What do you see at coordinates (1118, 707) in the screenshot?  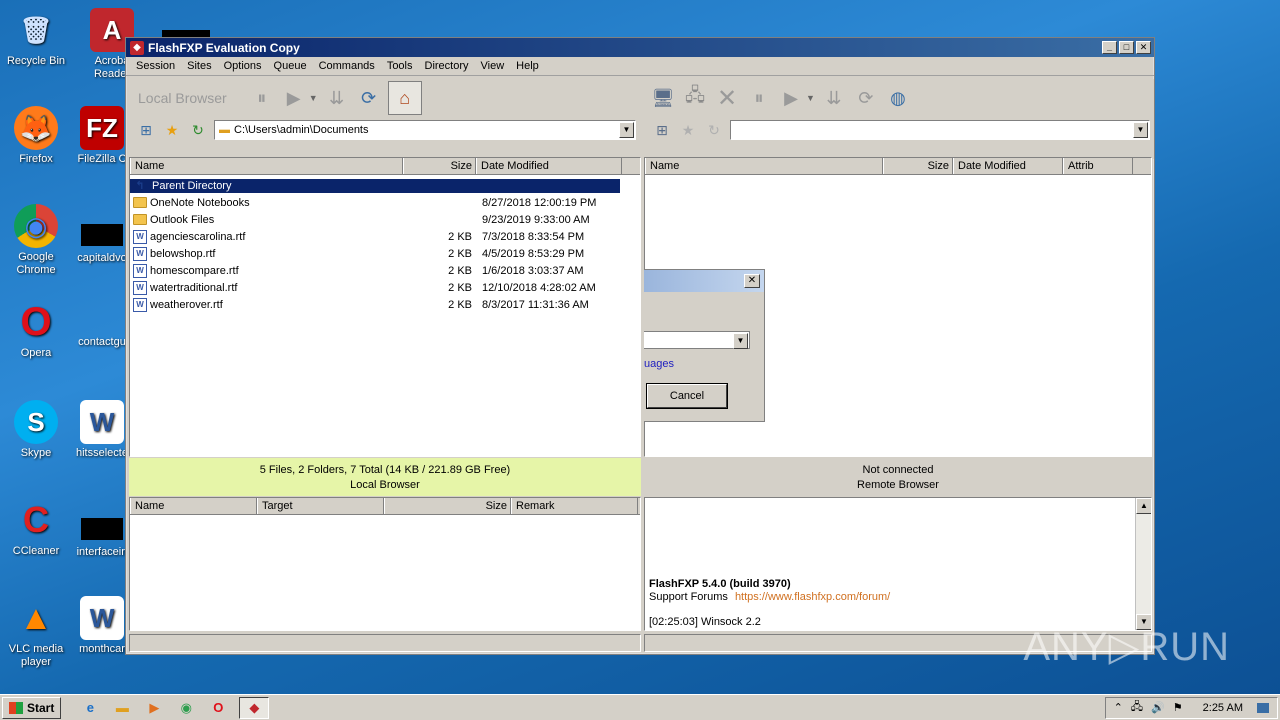 I see `tray-expand-icon: ⌃` at bounding box center [1118, 707].